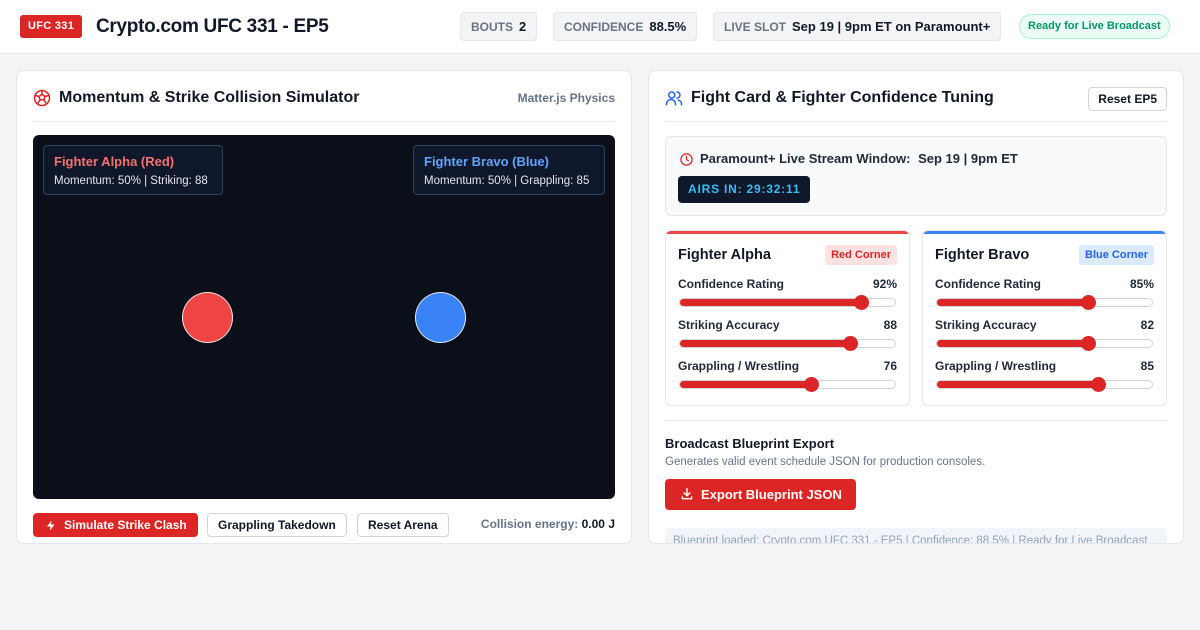  I want to click on download-icon, so click(687, 494).